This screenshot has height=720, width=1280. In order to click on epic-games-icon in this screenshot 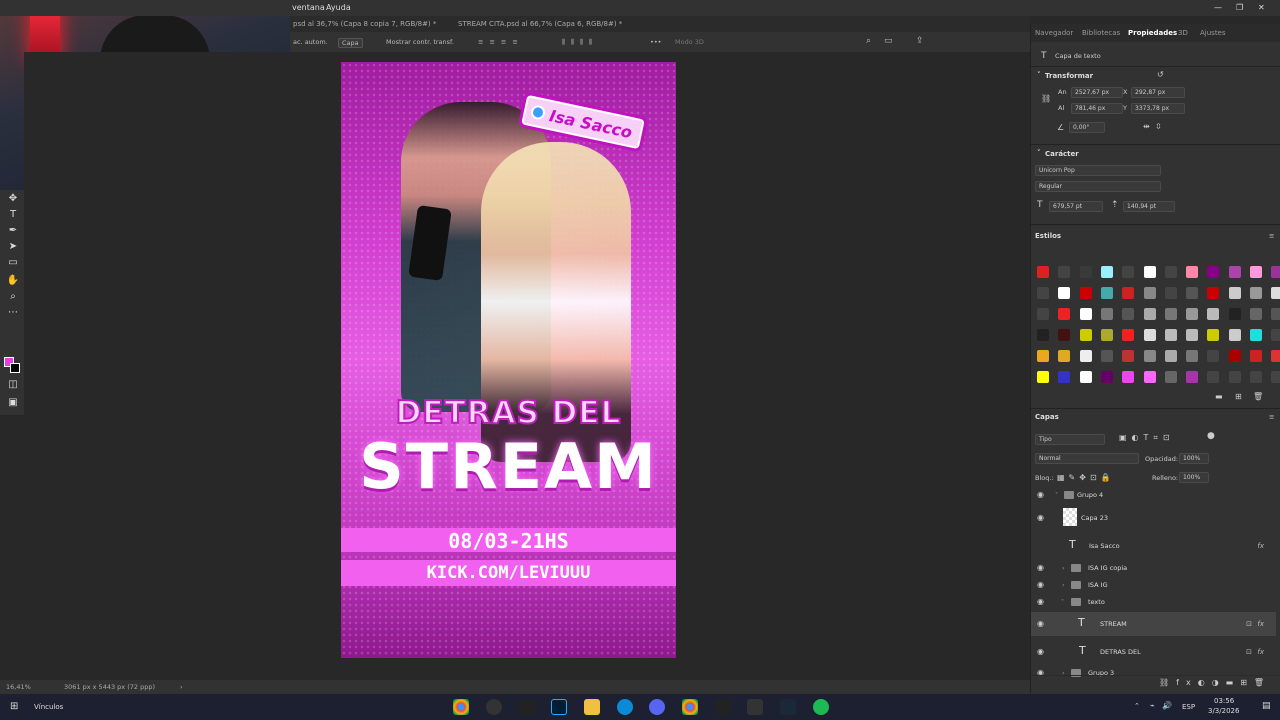, I will do `click(755, 707)`.